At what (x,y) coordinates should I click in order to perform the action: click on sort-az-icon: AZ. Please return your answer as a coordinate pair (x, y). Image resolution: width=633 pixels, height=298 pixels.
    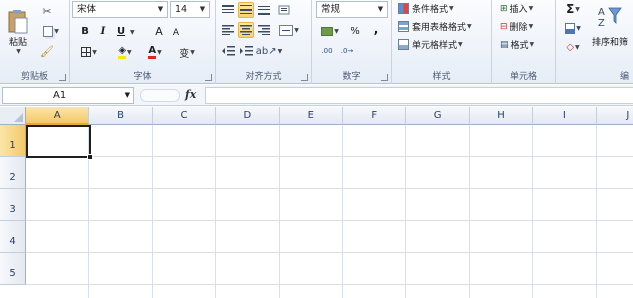
    Looking at the image, I should click on (610, 18).